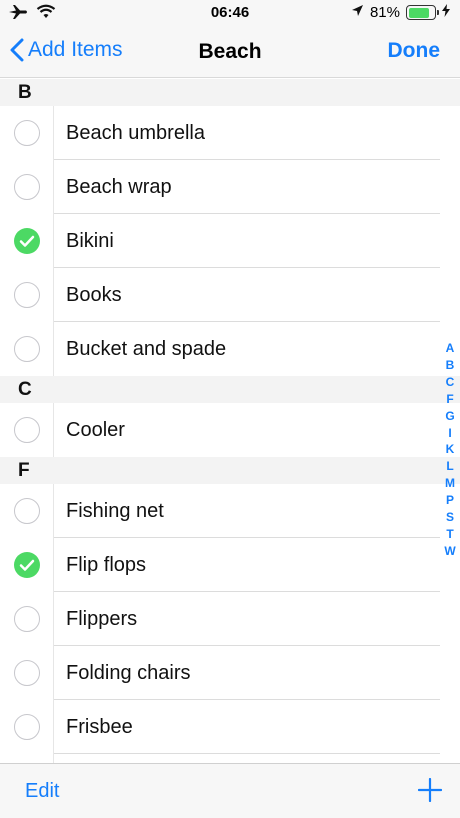  I want to click on list-item: Beach umbrella, so click(230, 133).